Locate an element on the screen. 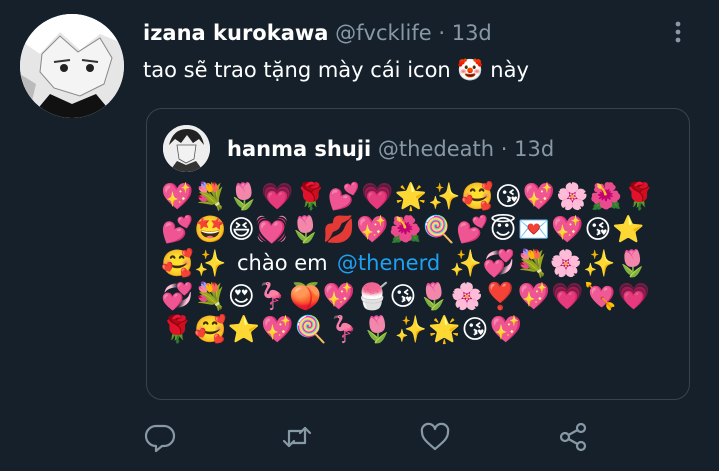 The height and width of the screenshot is (471, 719). retweet-icon is located at coordinates (297, 437).